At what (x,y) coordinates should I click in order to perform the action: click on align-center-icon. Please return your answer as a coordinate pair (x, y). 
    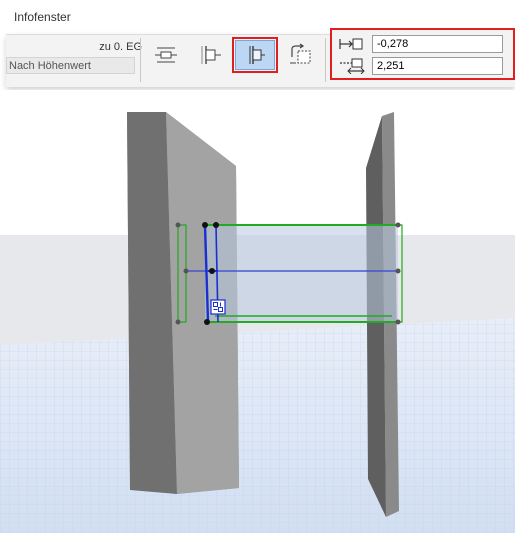
    Looking at the image, I should click on (257, 55).